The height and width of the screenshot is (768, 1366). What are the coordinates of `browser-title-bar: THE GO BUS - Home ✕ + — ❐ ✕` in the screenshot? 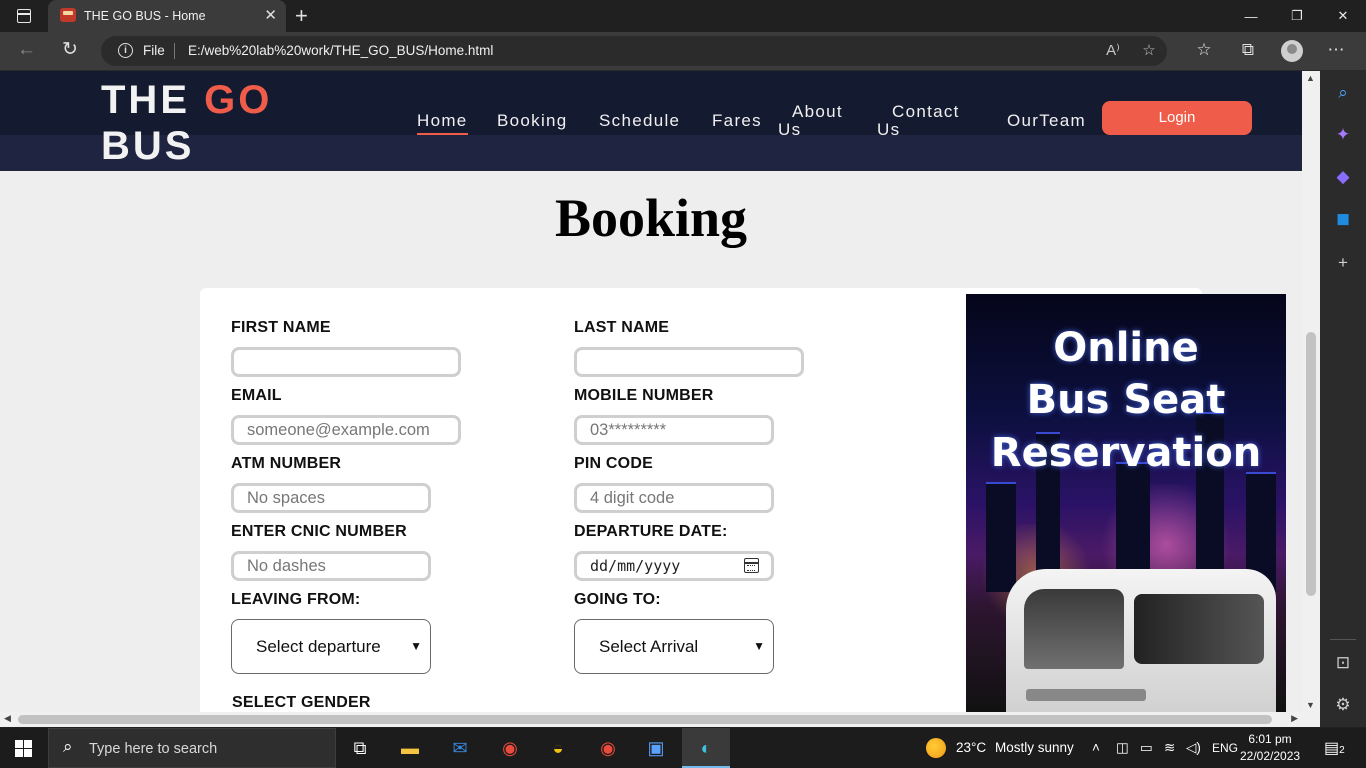 It's located at (683, 16).